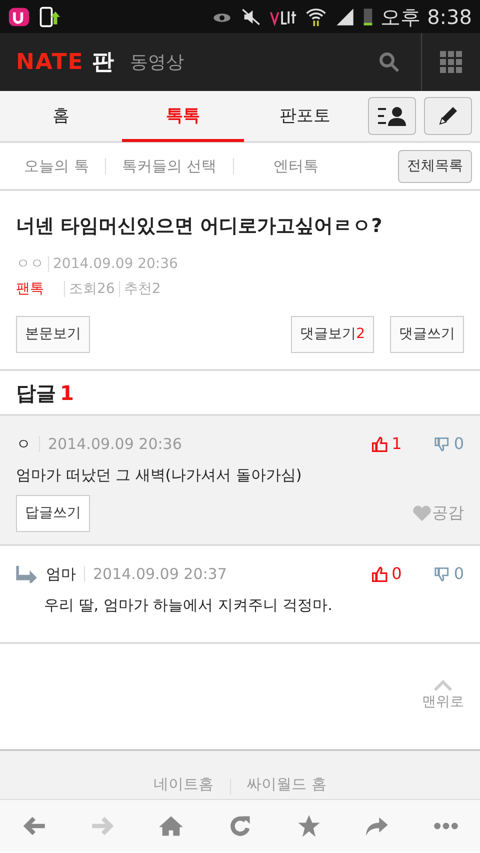 Image resolution: width=480 pixels, height=853 pixels. What do you see at coordinates (438, 513) in the screenshot?
I see `empathy-button: 공감` at bounding box center [438, 513].